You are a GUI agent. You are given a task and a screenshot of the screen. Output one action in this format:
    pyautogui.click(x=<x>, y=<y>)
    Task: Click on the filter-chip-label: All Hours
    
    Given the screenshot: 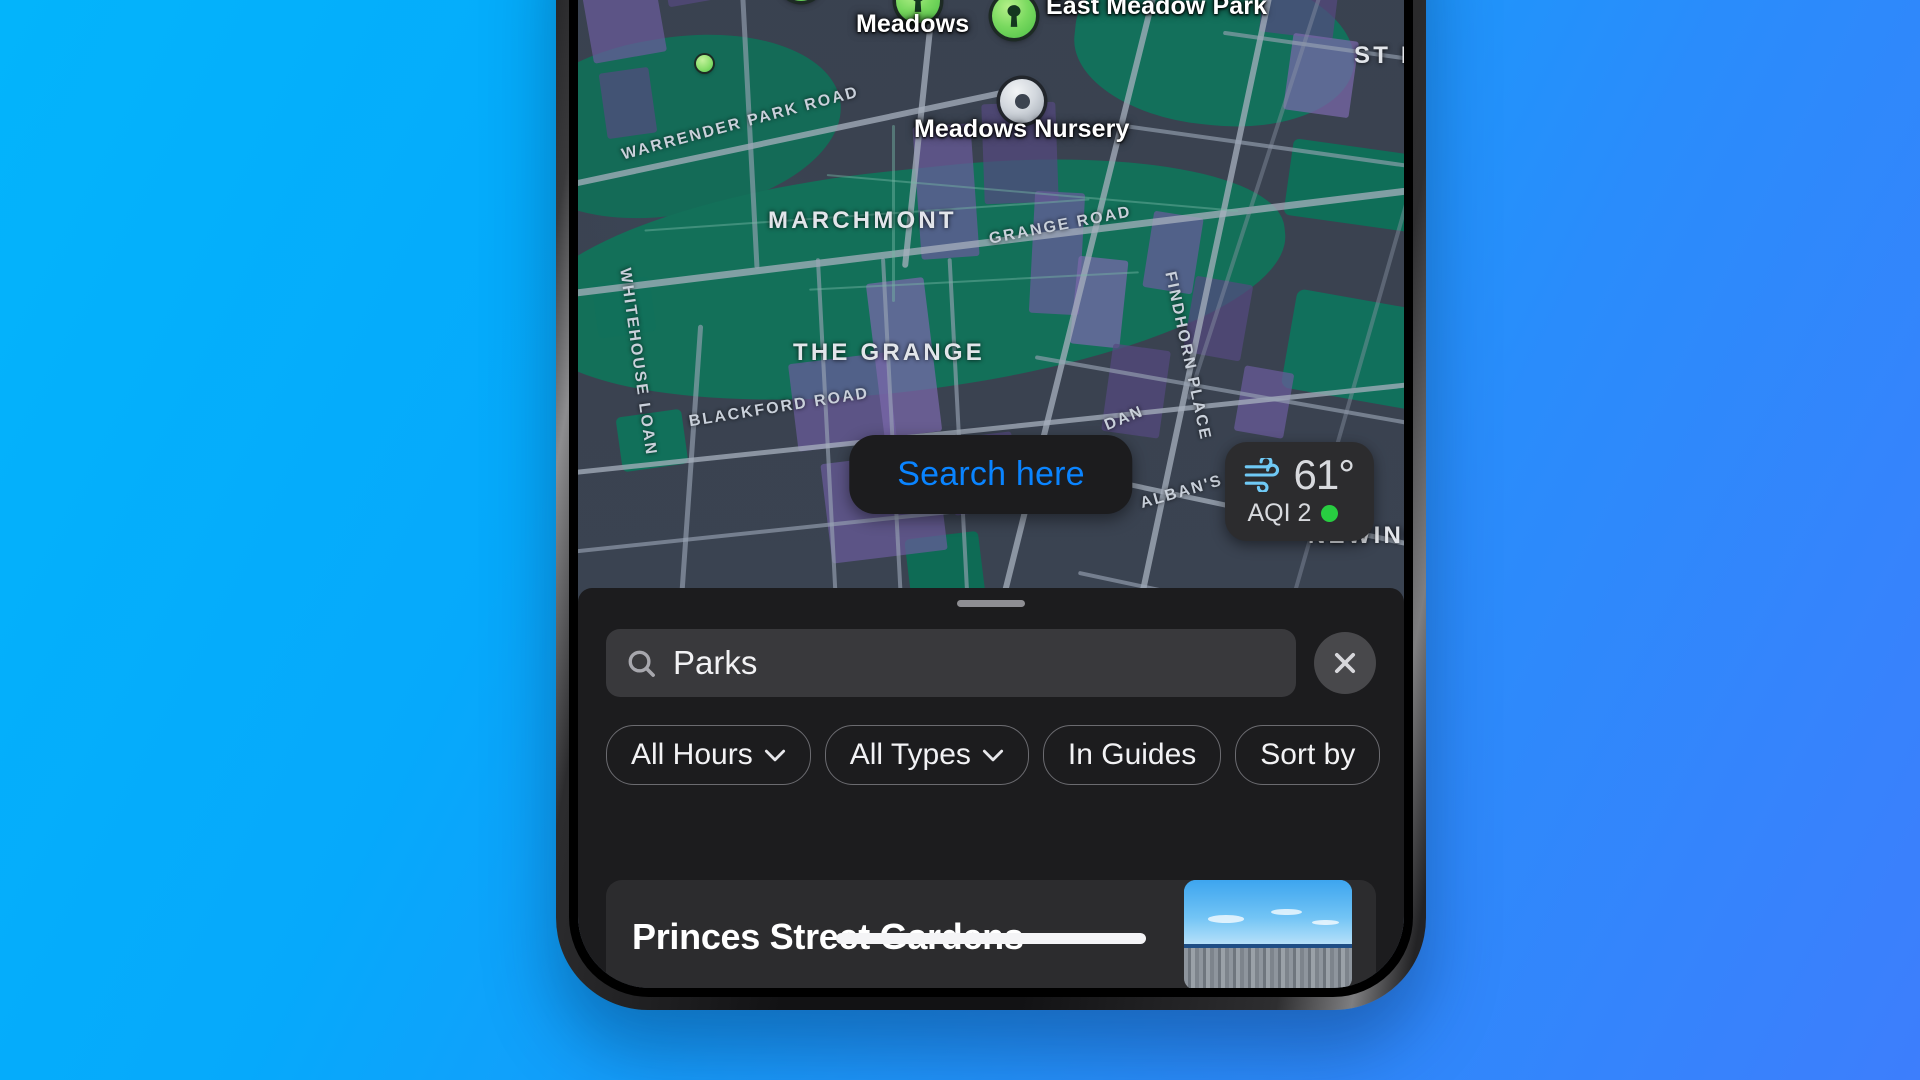 What is the action you would take?
    pyautogui.click(x=692, y=754)
    